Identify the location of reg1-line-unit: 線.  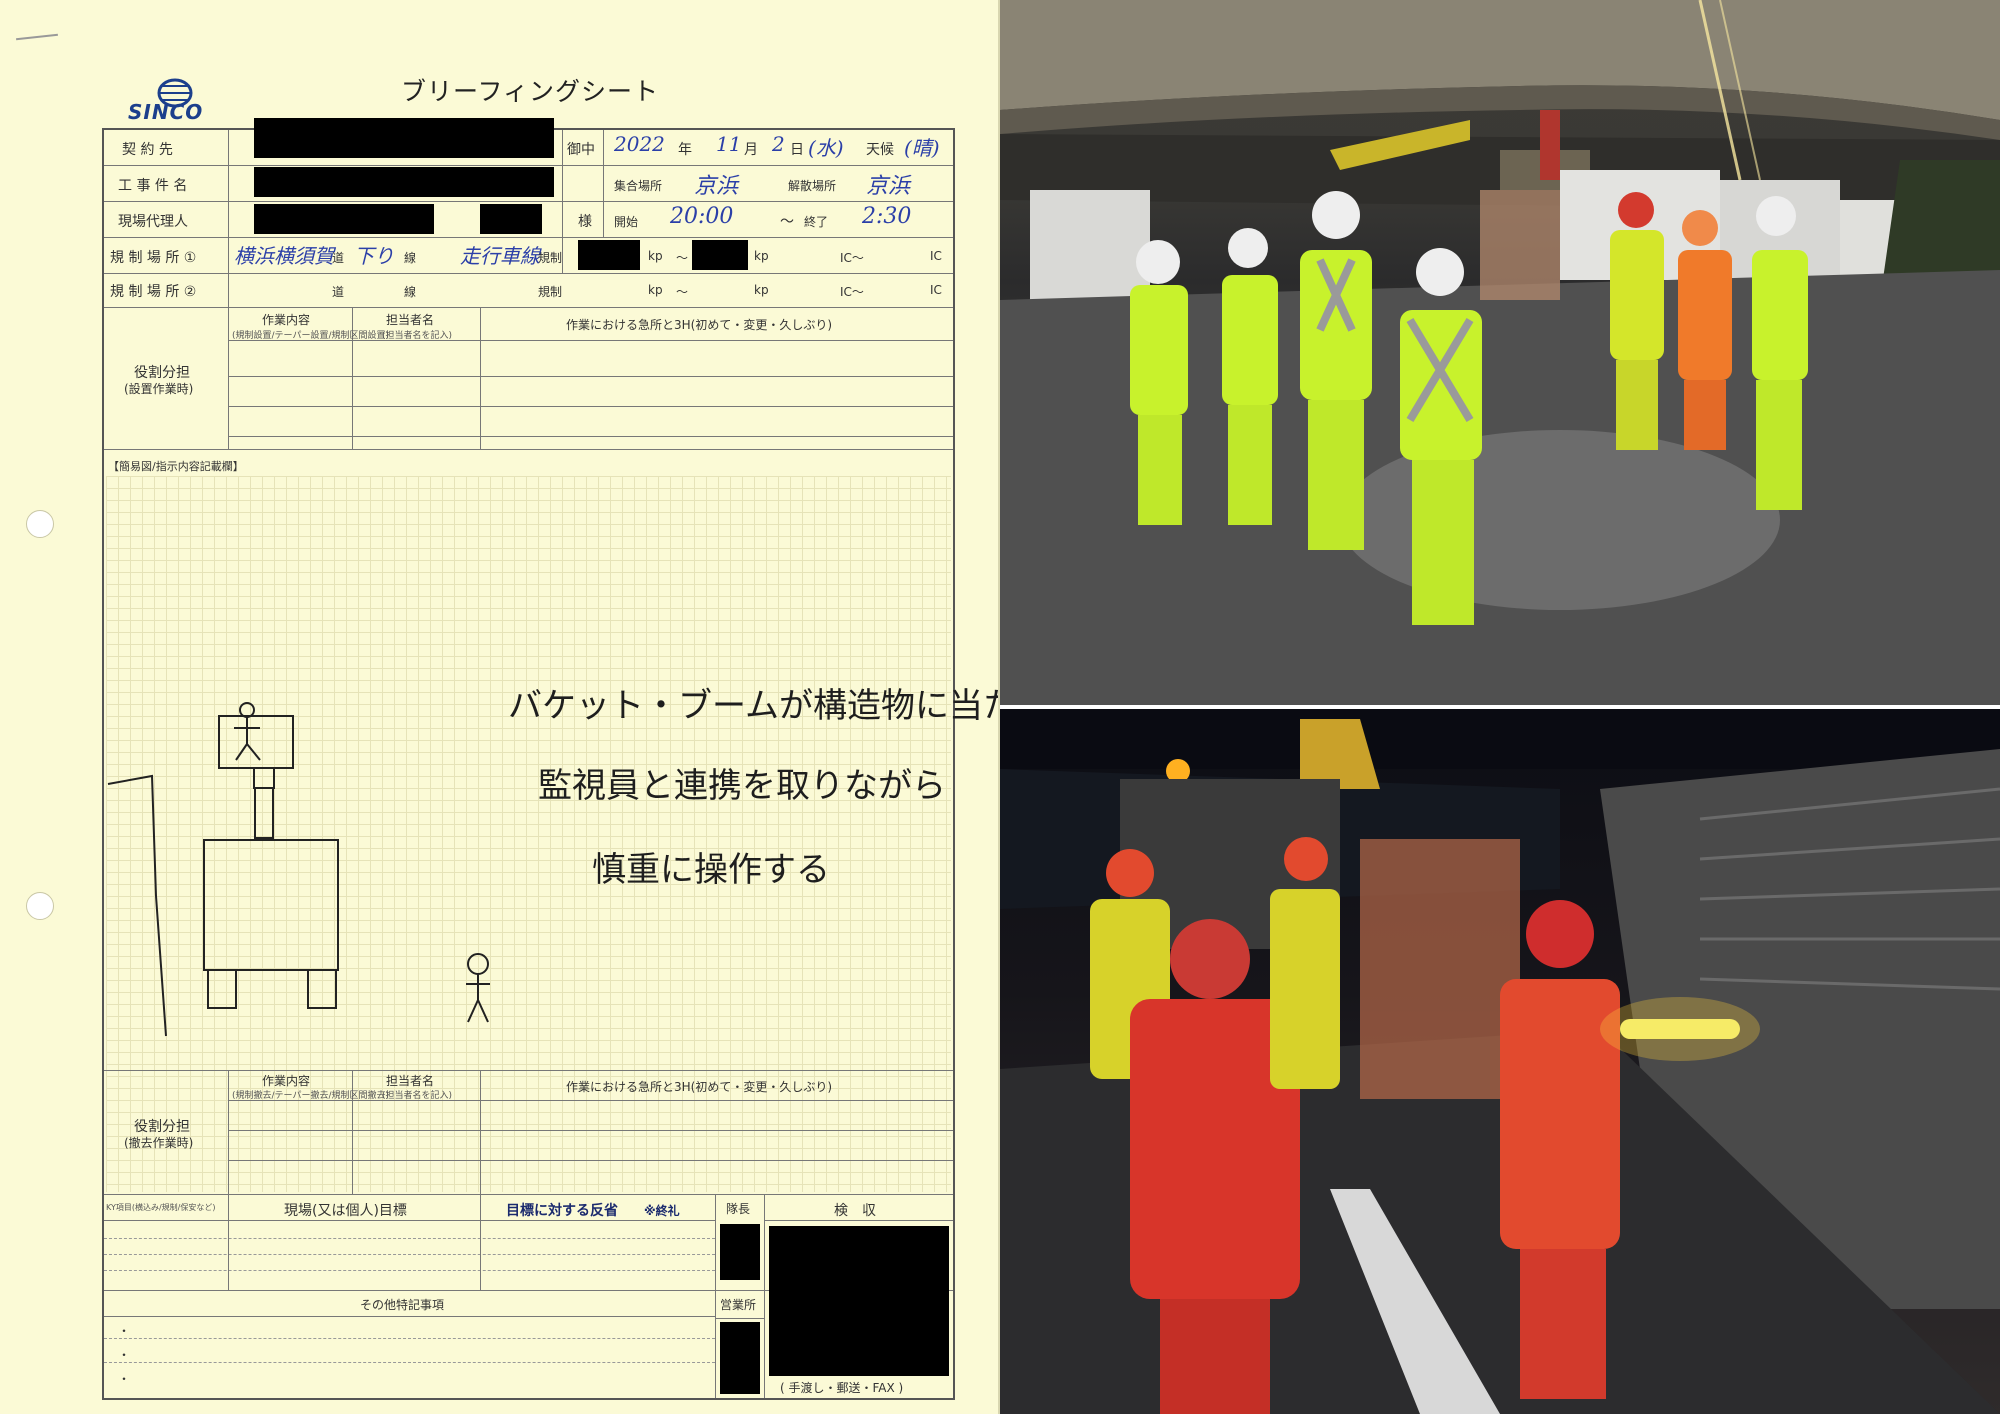
(410, 258).